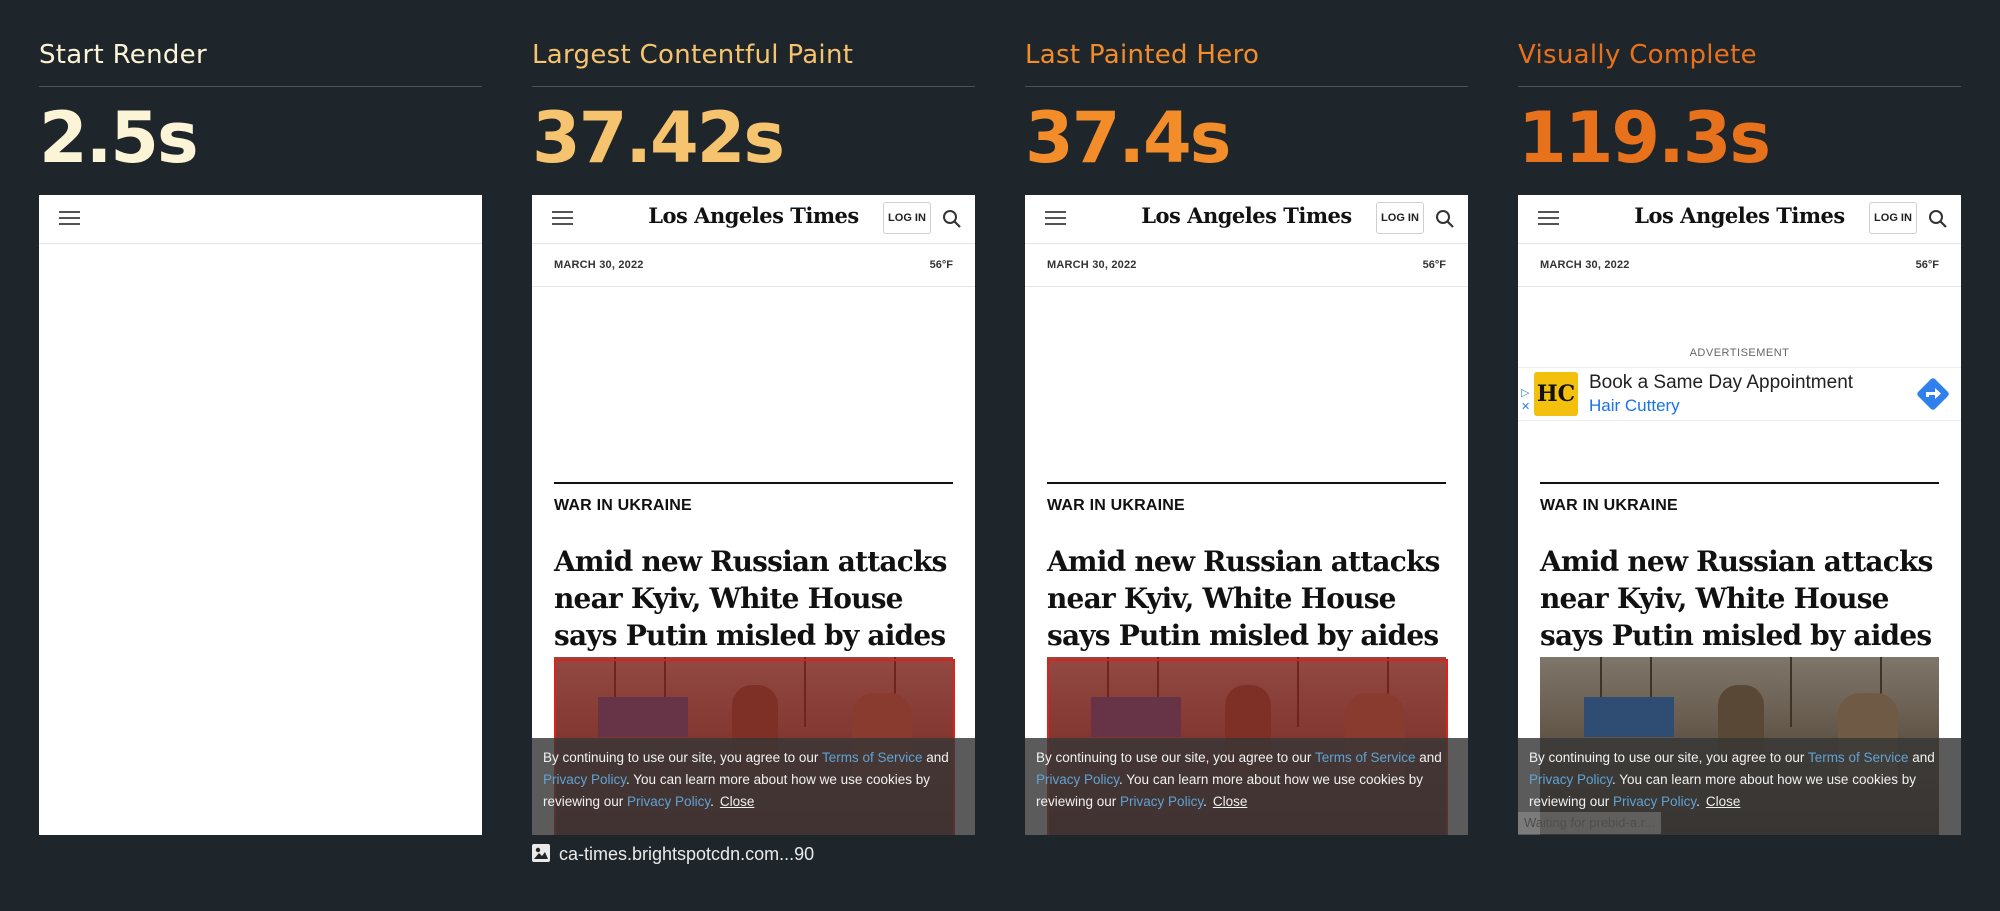  Describe the element at coordinates (1637, 55) in the screenshot. I see `metric-title: Visually Complete` at that location.